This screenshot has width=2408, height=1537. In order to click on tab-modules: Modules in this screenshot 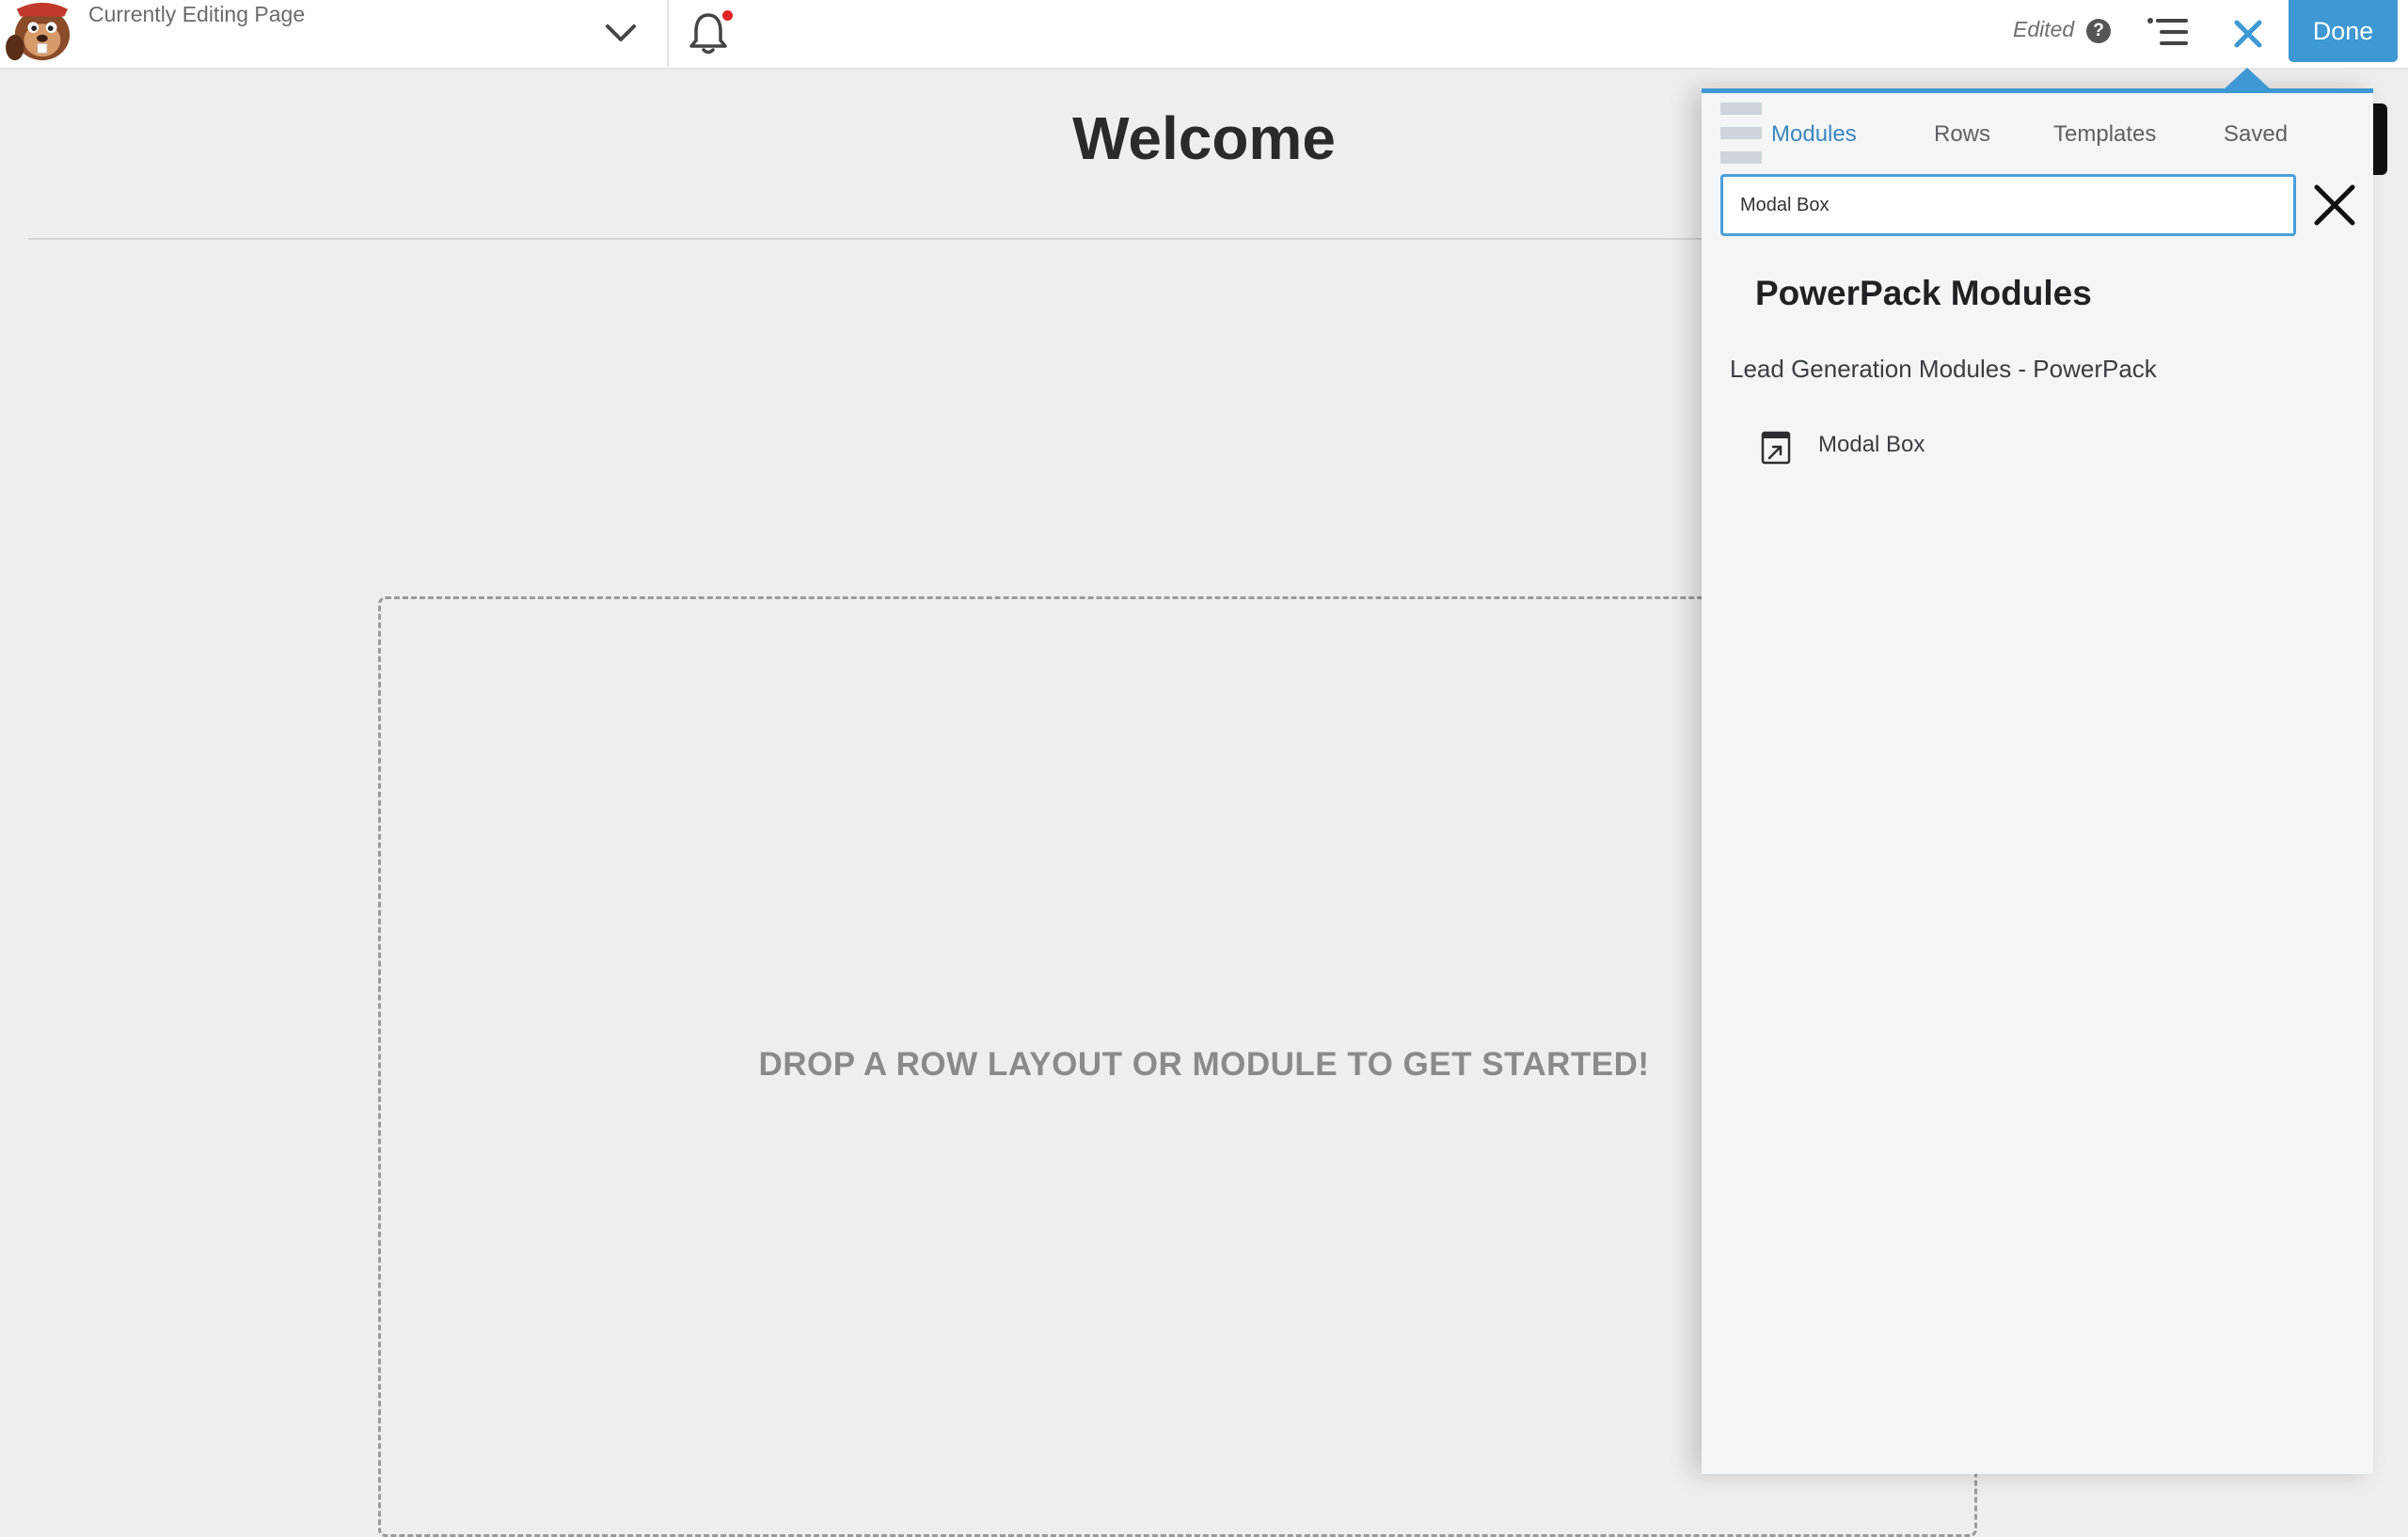, I will do `click(1814, 134)`.